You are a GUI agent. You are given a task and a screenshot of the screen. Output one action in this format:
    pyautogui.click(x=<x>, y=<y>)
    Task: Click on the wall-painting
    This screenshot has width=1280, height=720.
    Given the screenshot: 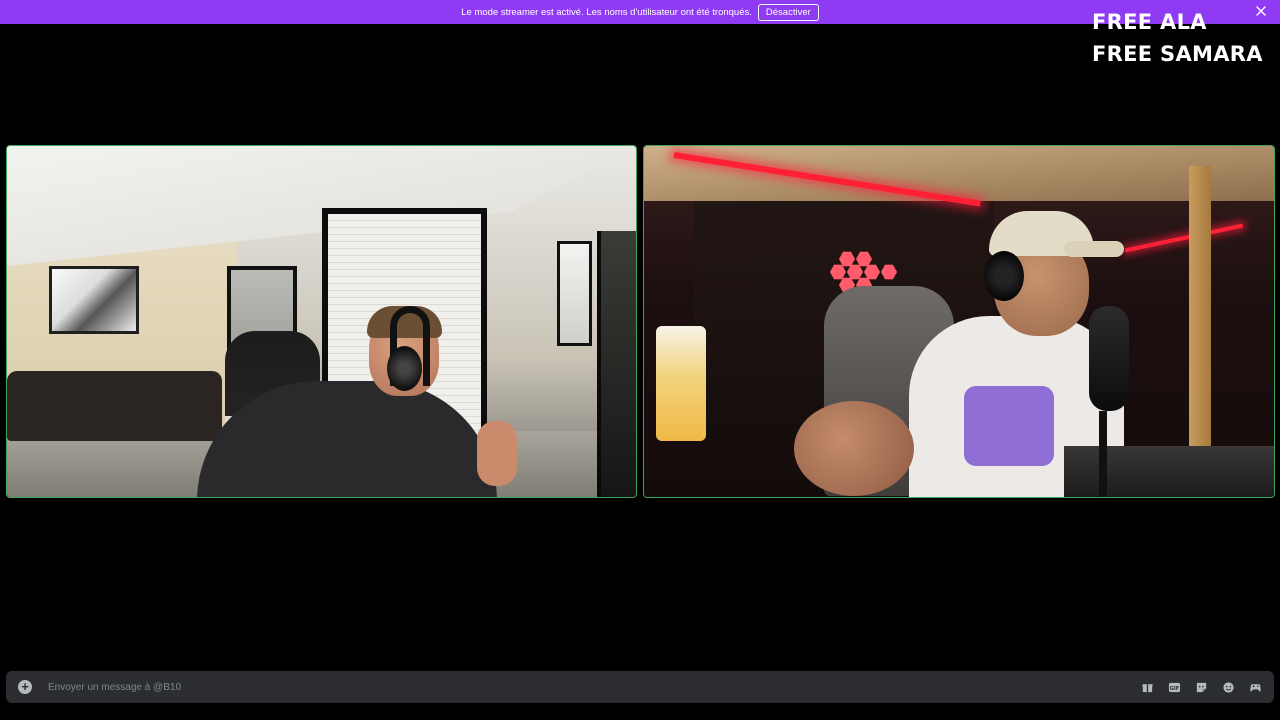 What is the action you would take?
    pyautogui.click(x=94, y=300)
    